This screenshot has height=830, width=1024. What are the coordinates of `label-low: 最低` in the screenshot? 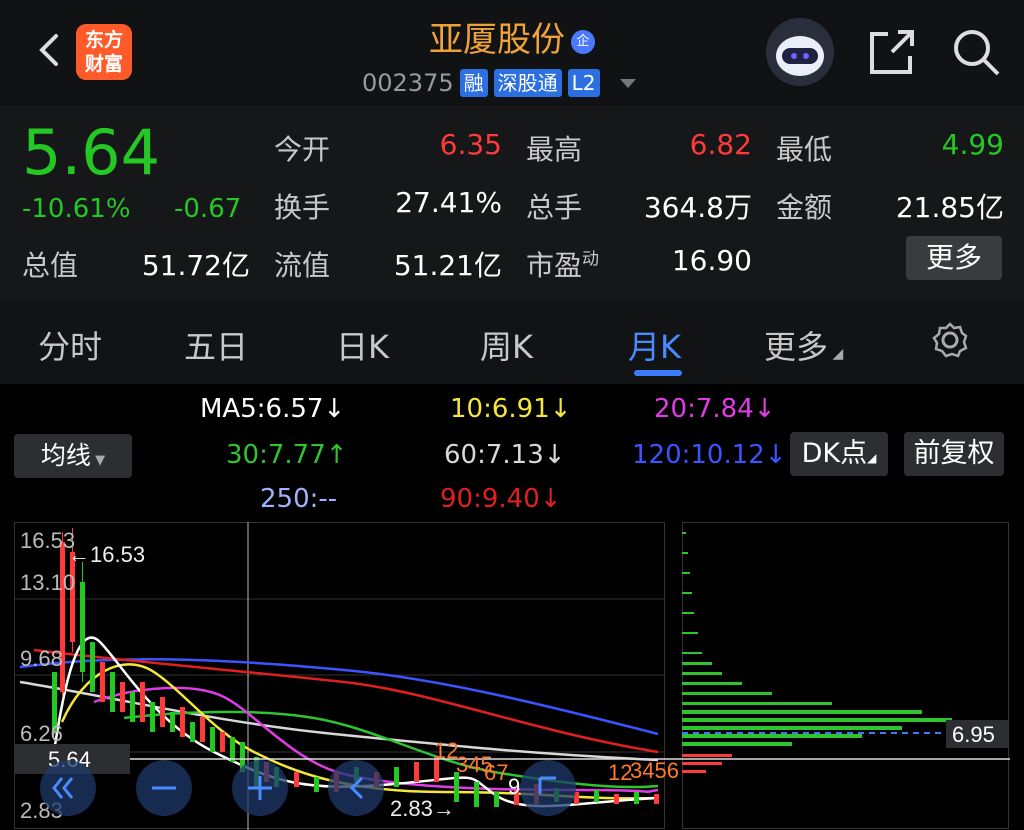 It's located at (804, 149).